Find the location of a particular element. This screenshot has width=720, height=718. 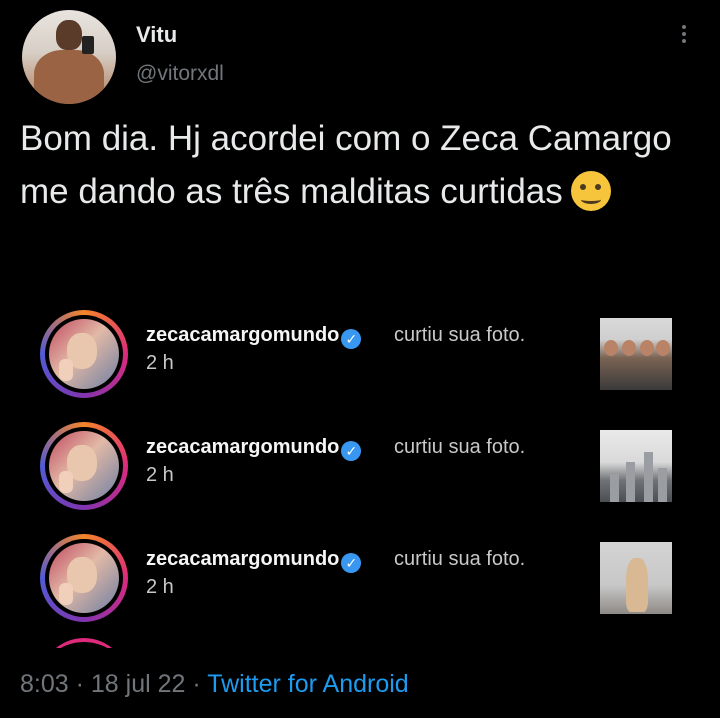

tweet-time: 8:03 is located at coordinates (44, 684).